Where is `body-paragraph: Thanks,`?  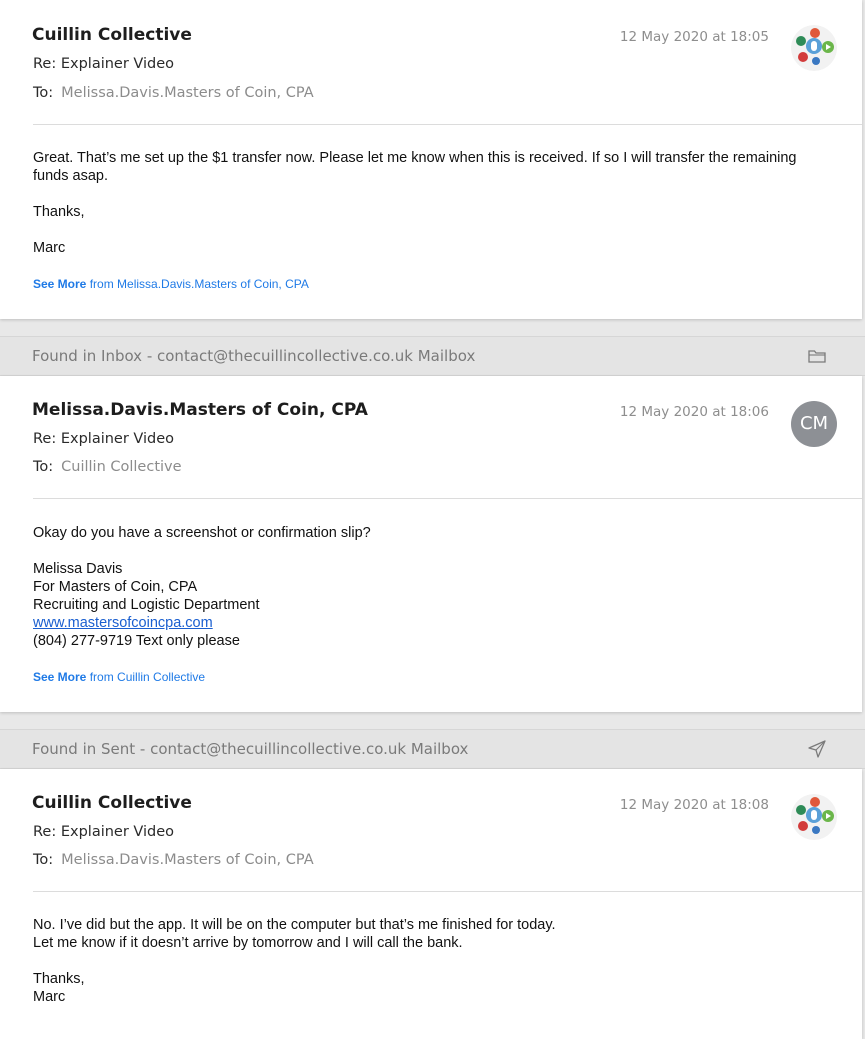
body-paragraph: Thanks, is located at coordinates (59, 212).